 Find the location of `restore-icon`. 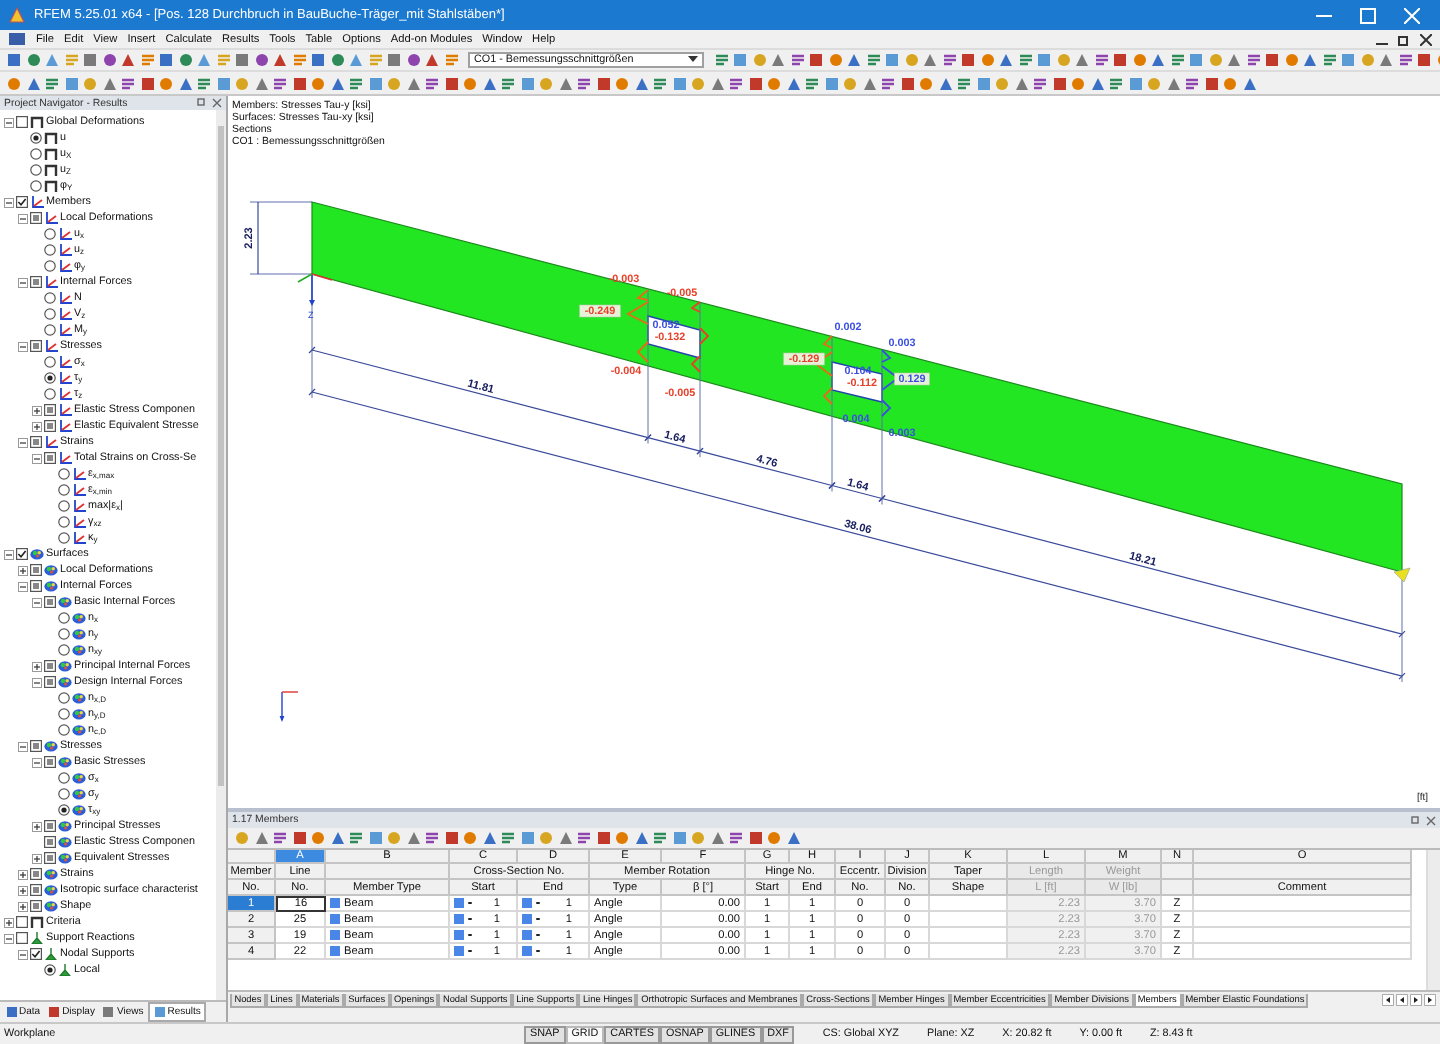

restore-icon is located at coordinates (1404, 39).